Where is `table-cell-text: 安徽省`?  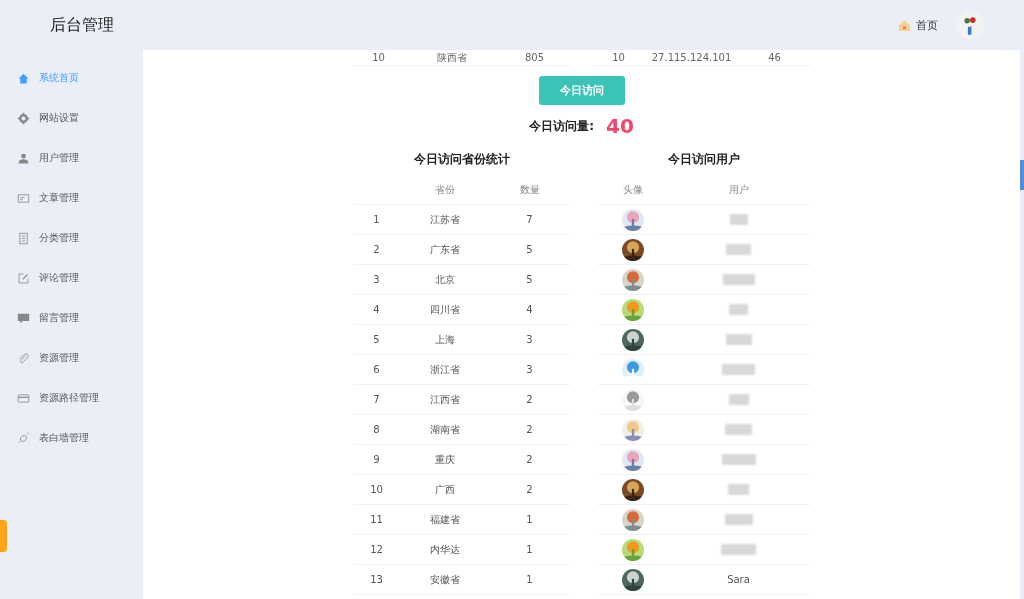
table-cell-text: 安徽省 is located at coordinates (444, 579).